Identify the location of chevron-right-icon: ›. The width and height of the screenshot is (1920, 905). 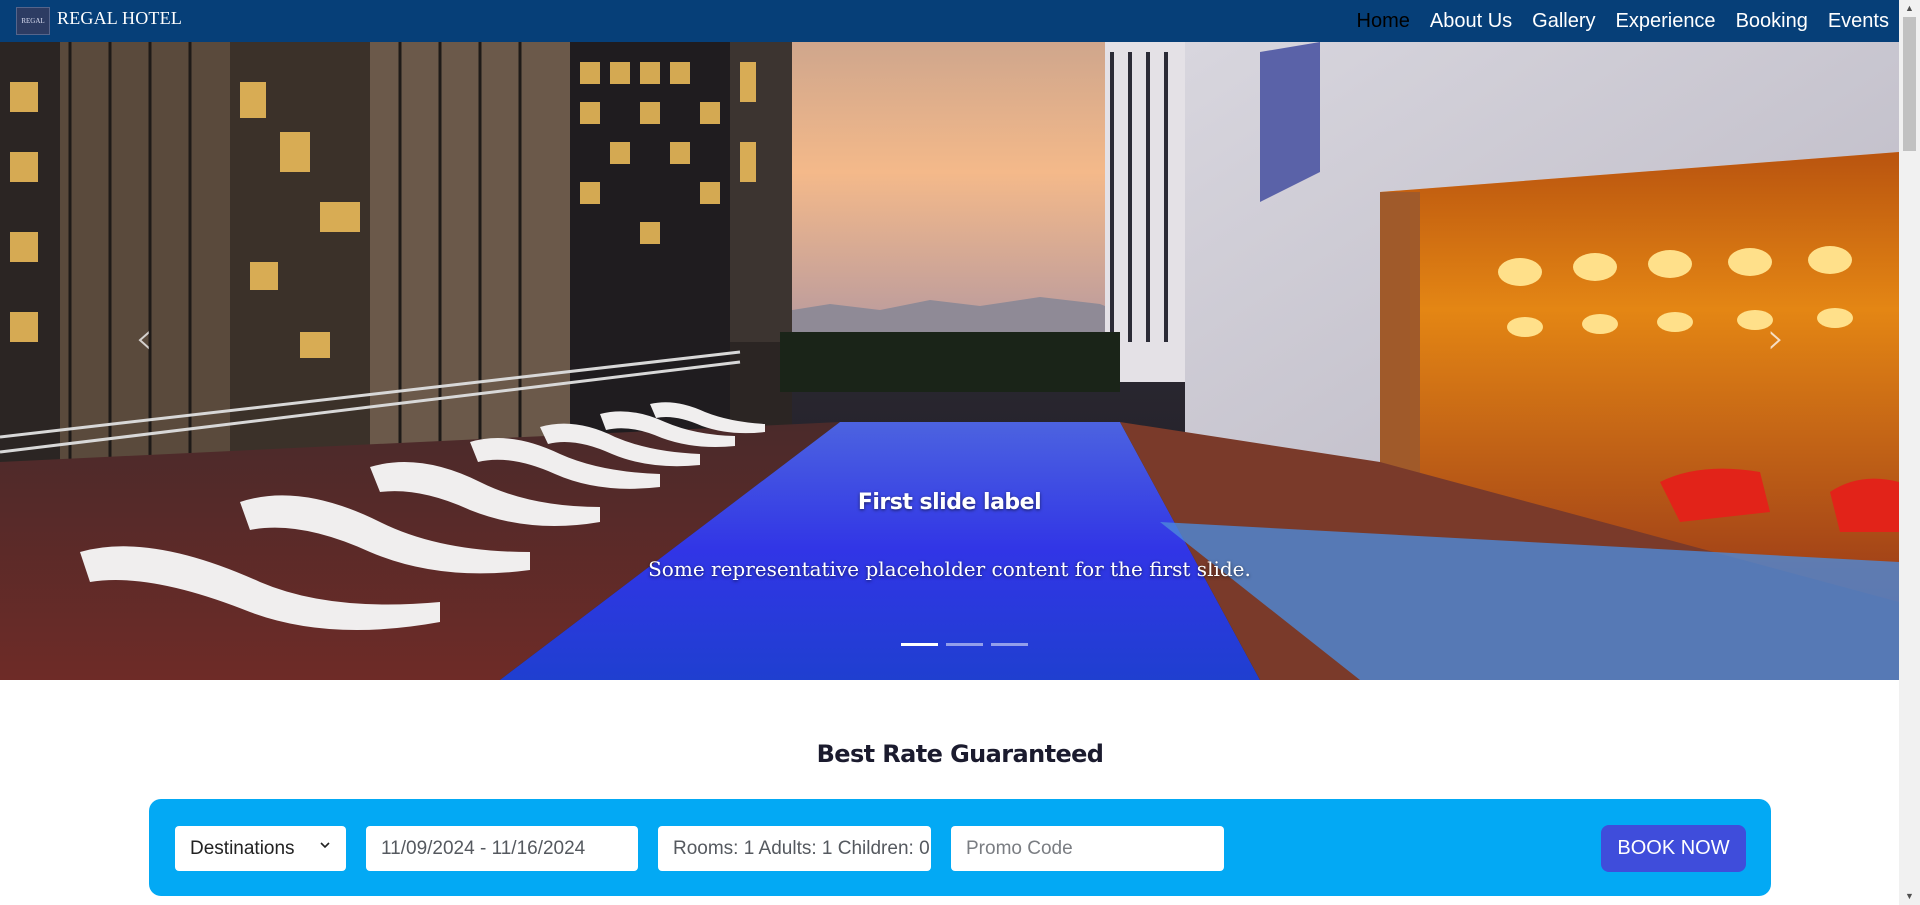
(1776, 338).